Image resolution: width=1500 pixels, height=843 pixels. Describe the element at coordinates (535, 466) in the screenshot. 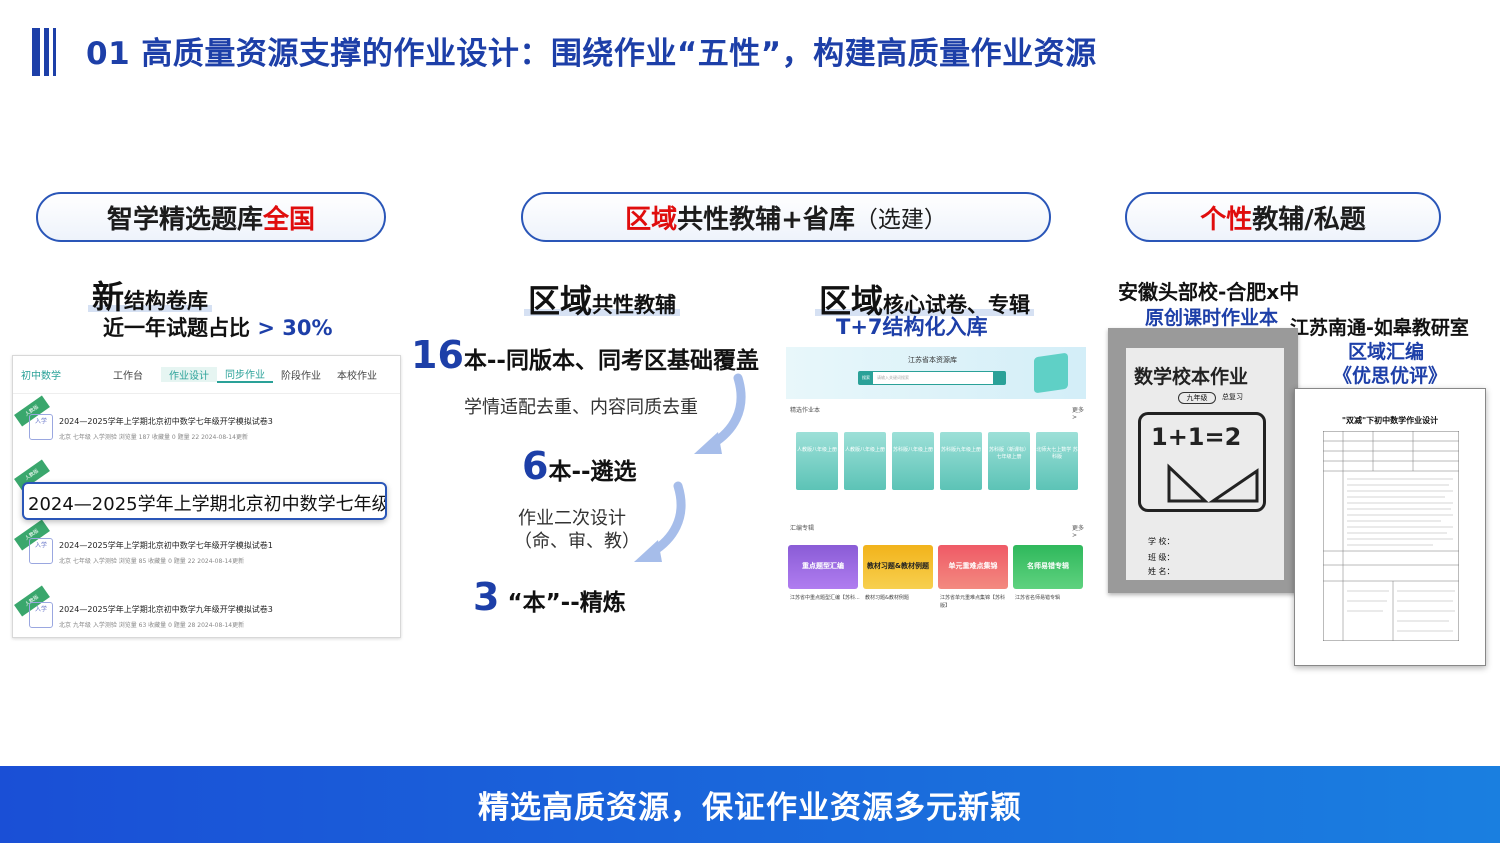

I see `line-6-num: 6` at that location.